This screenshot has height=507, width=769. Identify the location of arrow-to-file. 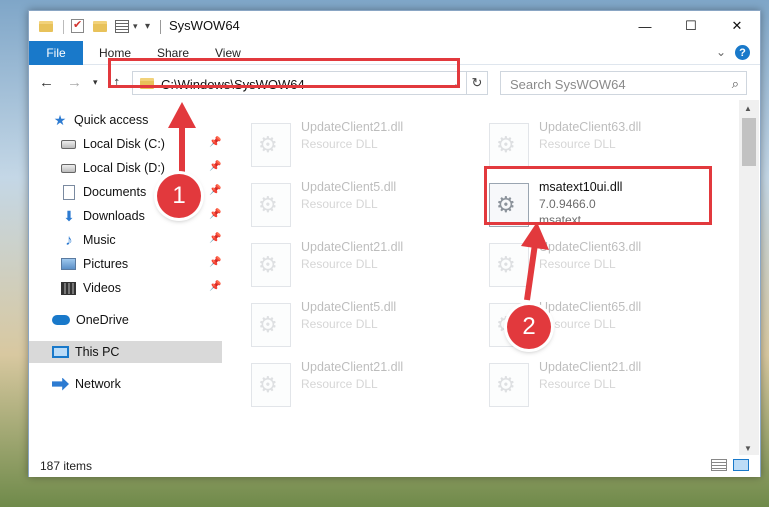
(535, 261).